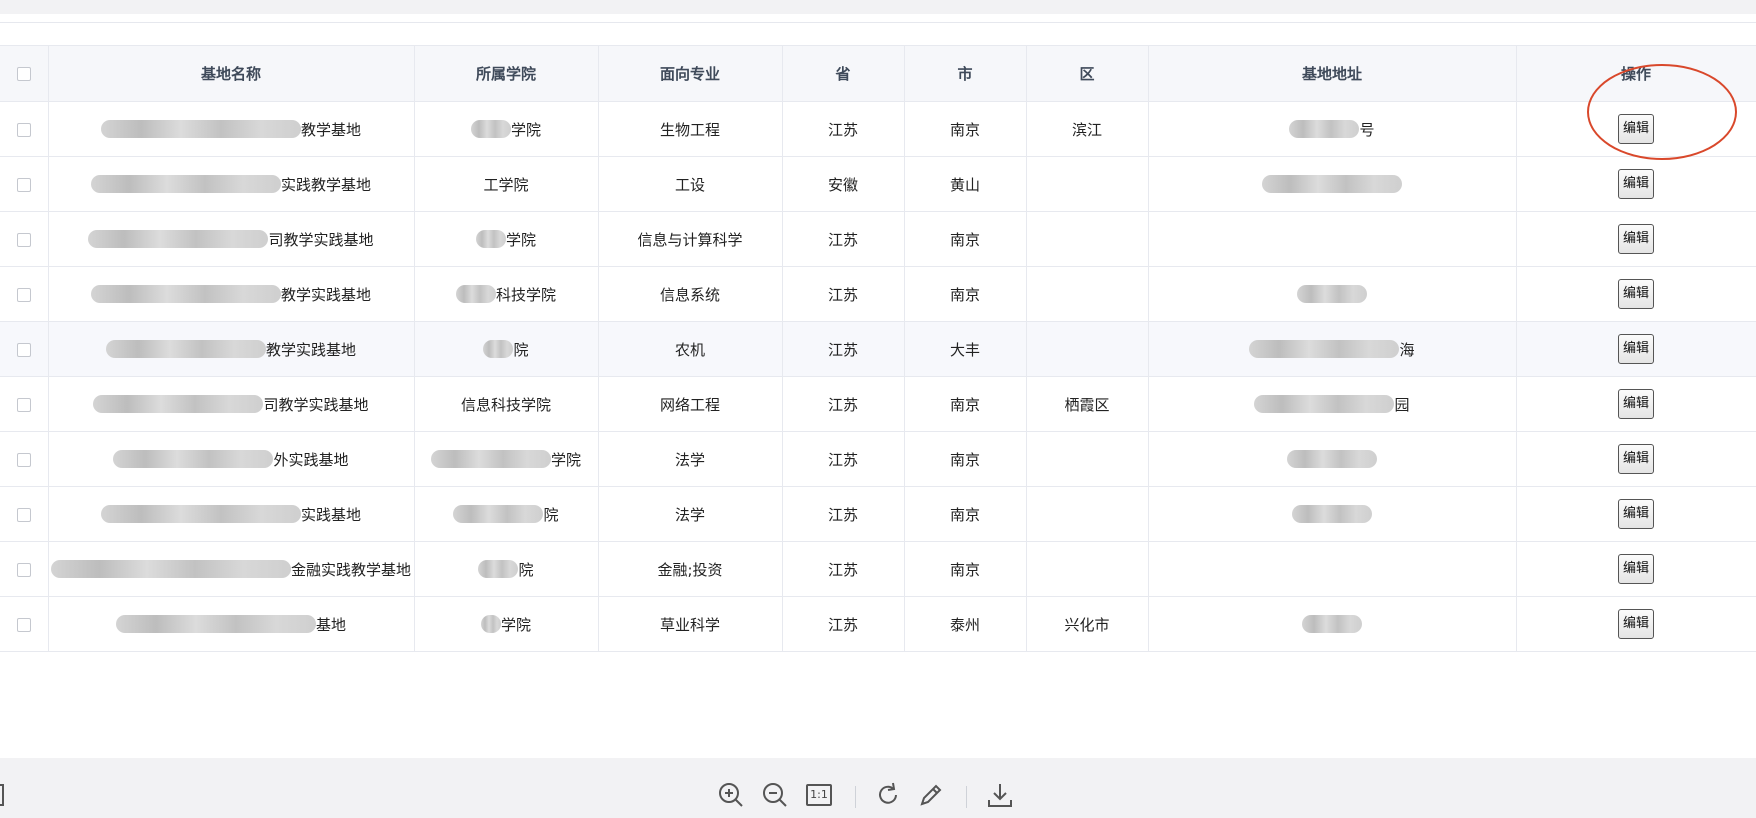  Describe the element at coordinates (325, 184) in the screenshot. I see `cell-name-text: 实践教学基地` at that location.